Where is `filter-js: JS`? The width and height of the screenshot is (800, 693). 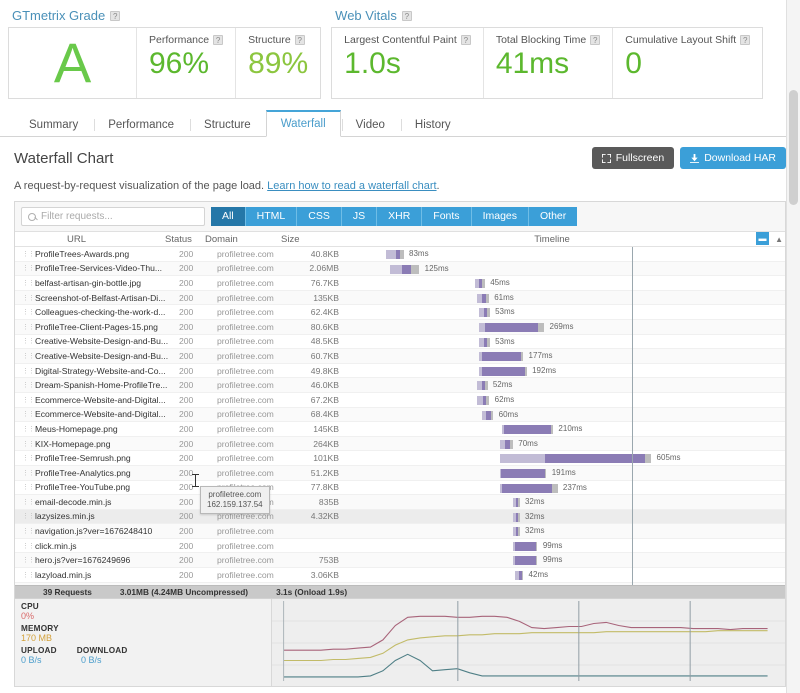
filter-js: JS is located at coordinates (359, 216).